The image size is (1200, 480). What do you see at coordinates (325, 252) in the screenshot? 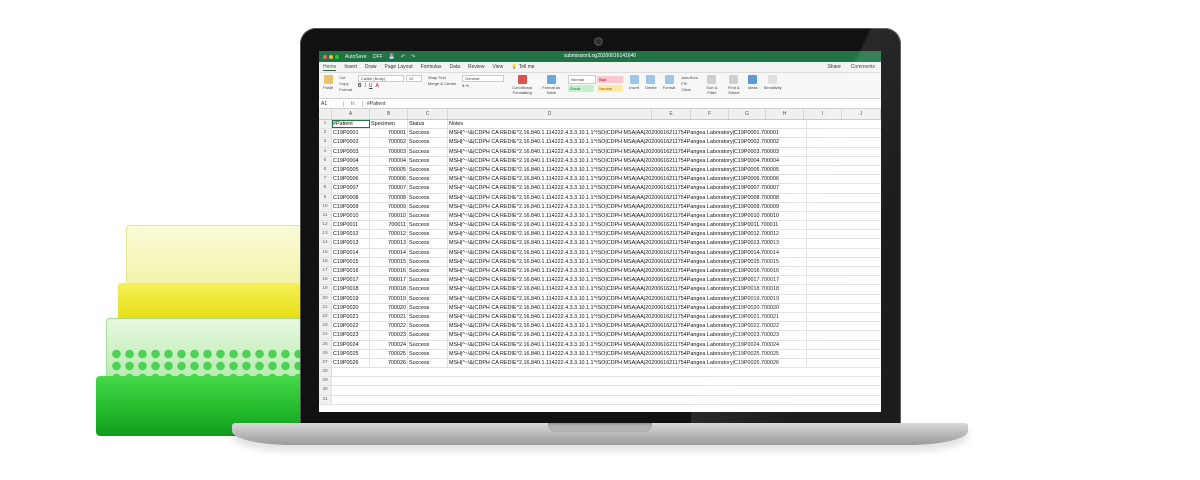
I see `row-number: 15` at bounding box center [325, 252].